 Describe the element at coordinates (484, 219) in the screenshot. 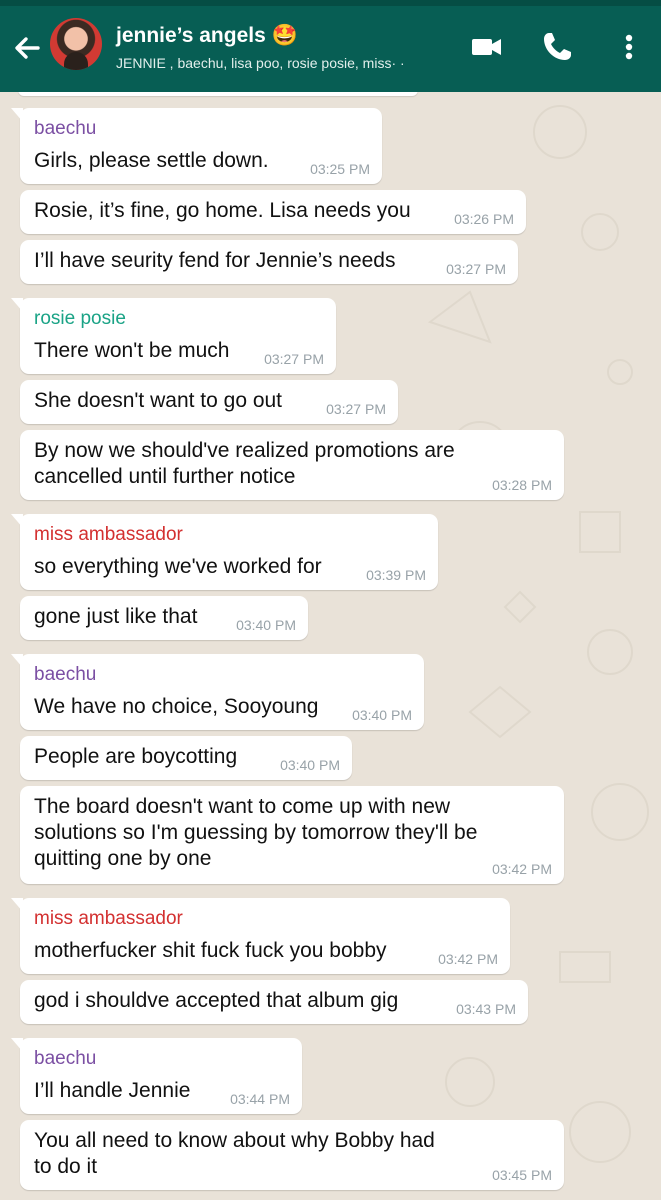

I see `message-time: 03:26 PM` at that location.